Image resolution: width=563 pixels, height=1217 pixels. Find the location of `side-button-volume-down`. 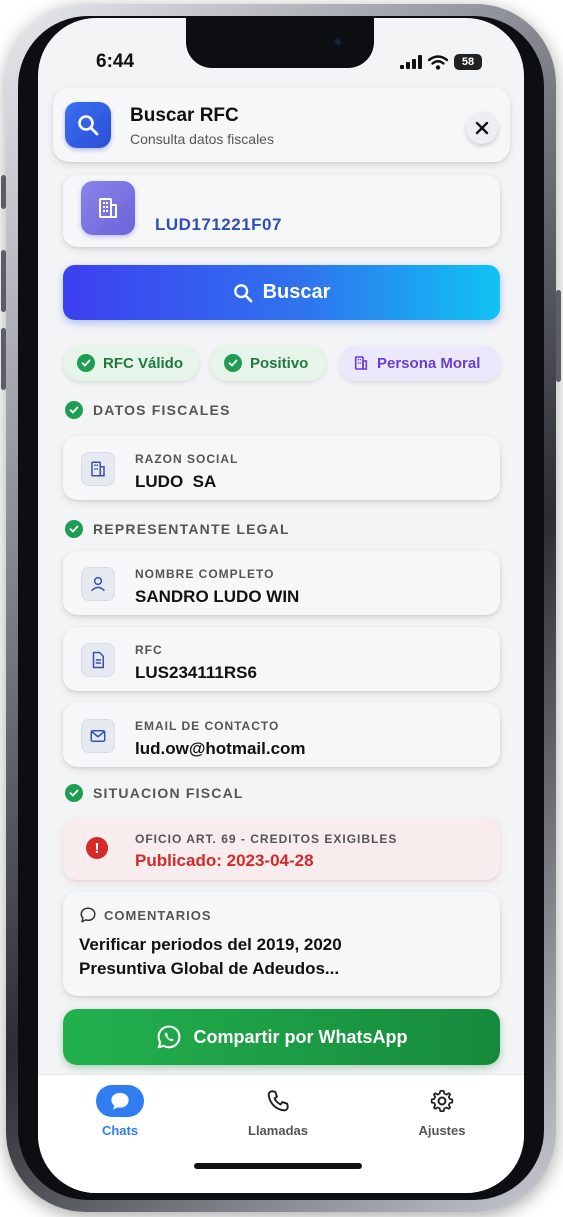

side-button-volume-down is located at coordinates (3, 359).